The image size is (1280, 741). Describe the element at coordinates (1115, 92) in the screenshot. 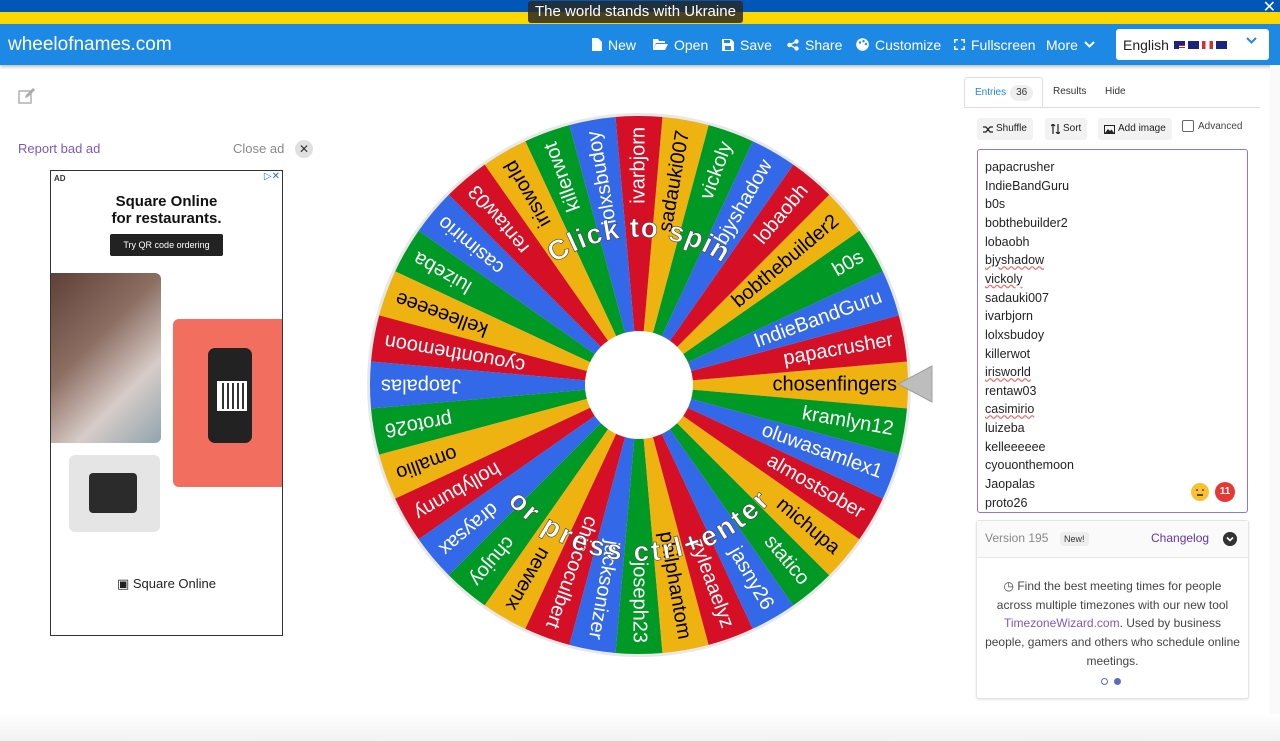

I see `tab-hide: Hide` at that location.